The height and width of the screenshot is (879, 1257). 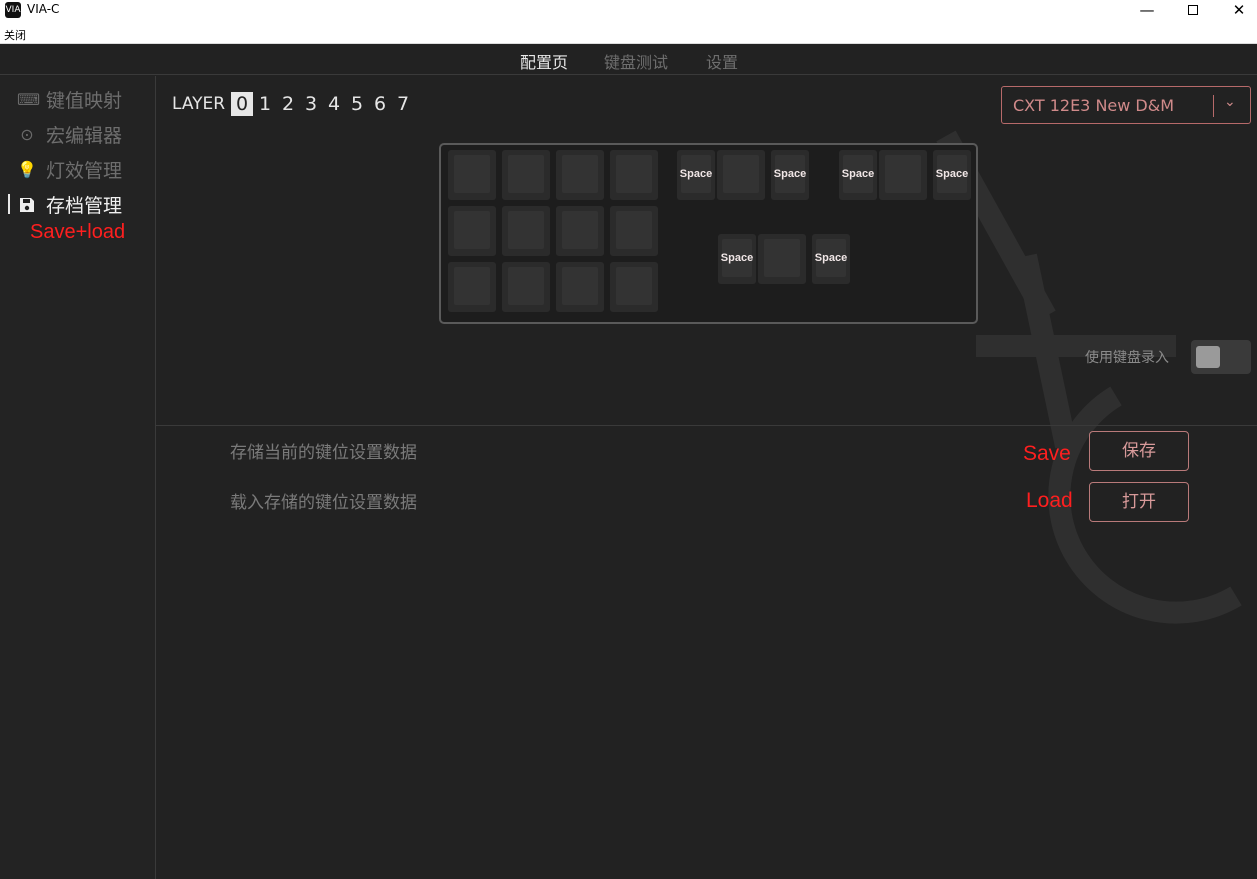 I want to click on record-icon: ⊙, so click(x=27, y=134).